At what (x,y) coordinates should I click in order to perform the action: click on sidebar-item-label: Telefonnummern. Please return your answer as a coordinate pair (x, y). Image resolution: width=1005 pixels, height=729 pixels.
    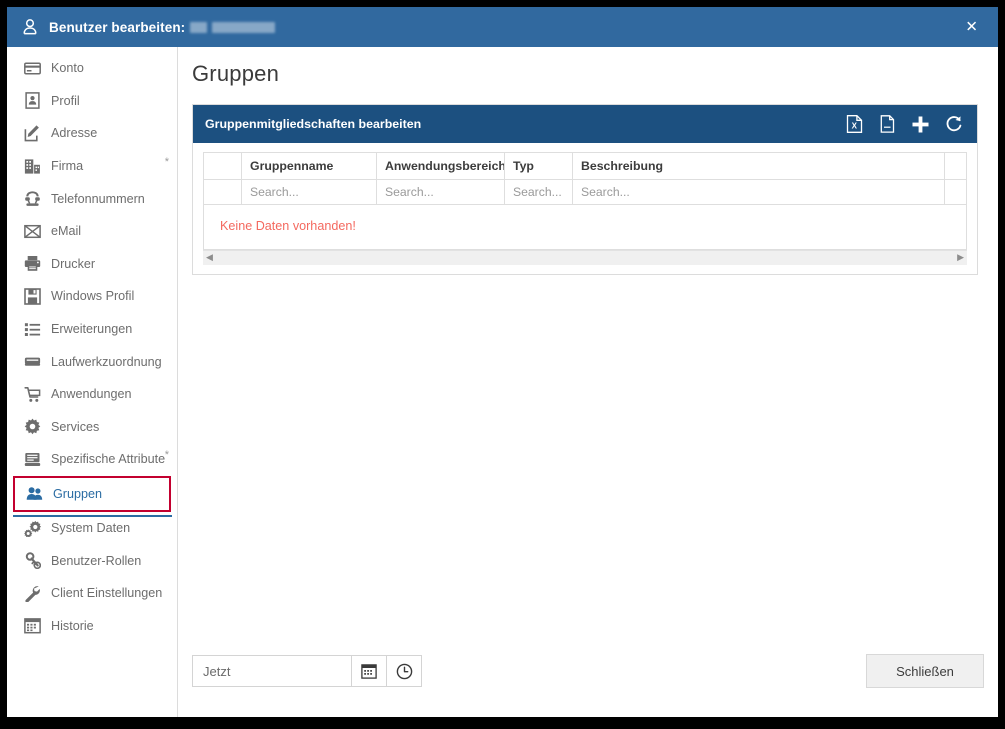
    Looking at the image, I should click on (98, 198).